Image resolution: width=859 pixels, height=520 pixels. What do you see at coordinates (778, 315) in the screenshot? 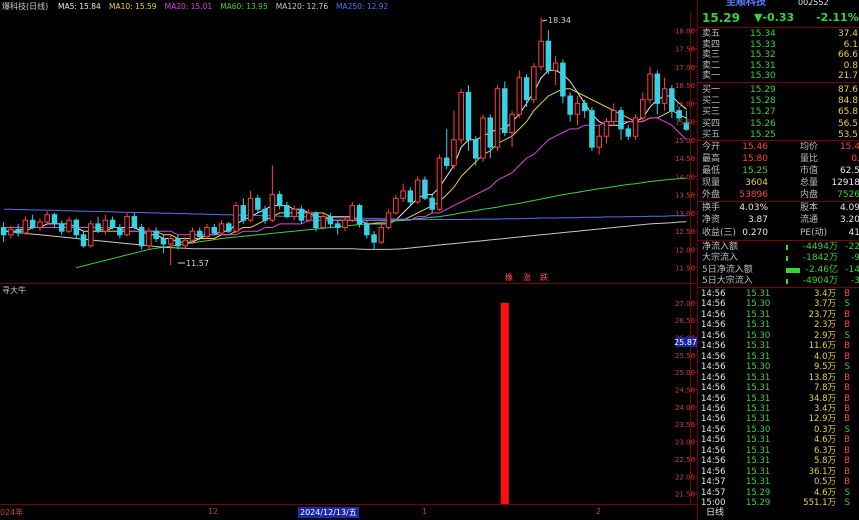
I see `tick-row: 14:56 15.31 23.7万 B` at bounding box center [778, 315].